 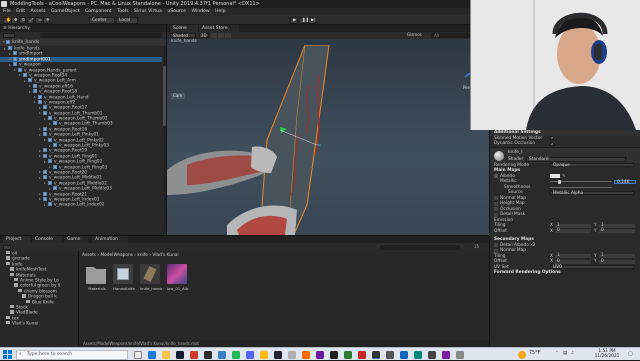 I want to click on offset-y-field: 0, so click(x=617, y=231).